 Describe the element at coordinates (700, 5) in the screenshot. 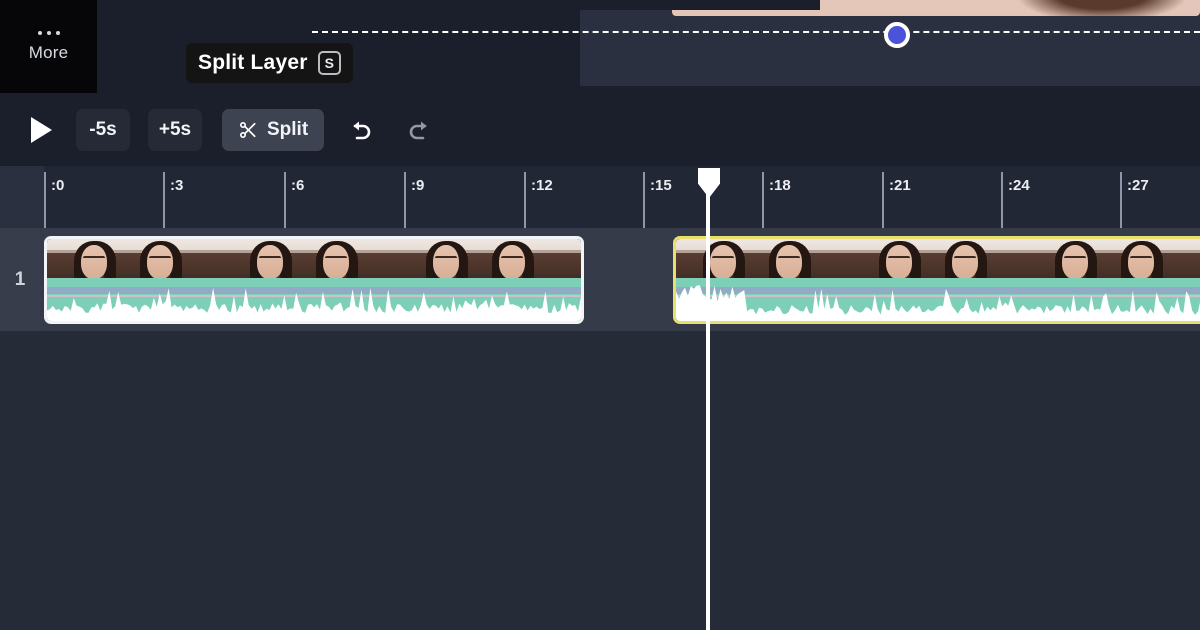

I see `preview-top-gap` at that location.